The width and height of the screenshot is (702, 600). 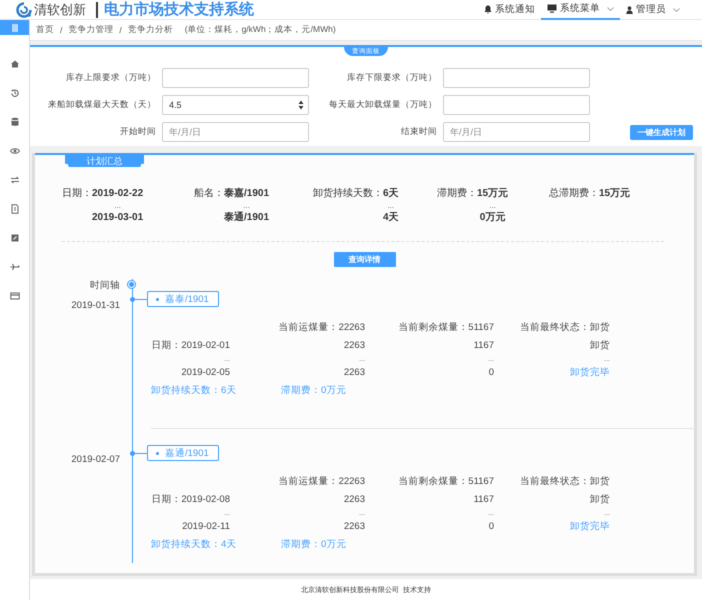 What do you see at coordinates (15, 63) in the screenshot?
I see `home-icon` at bounding box center [15, 63].